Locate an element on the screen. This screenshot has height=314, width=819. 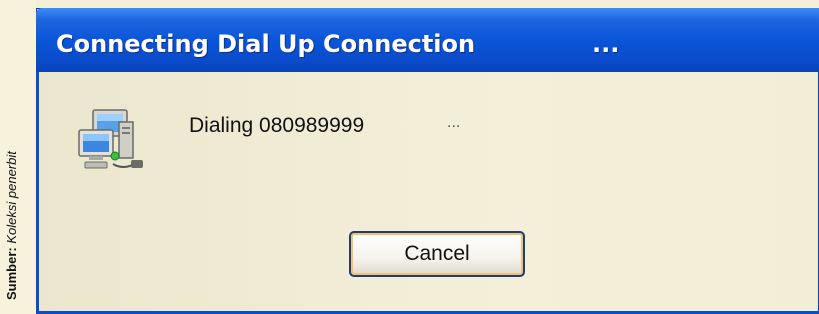
side-caption-strip: Sumber: Koleksi penerbit is located at coordinates (18, 157).